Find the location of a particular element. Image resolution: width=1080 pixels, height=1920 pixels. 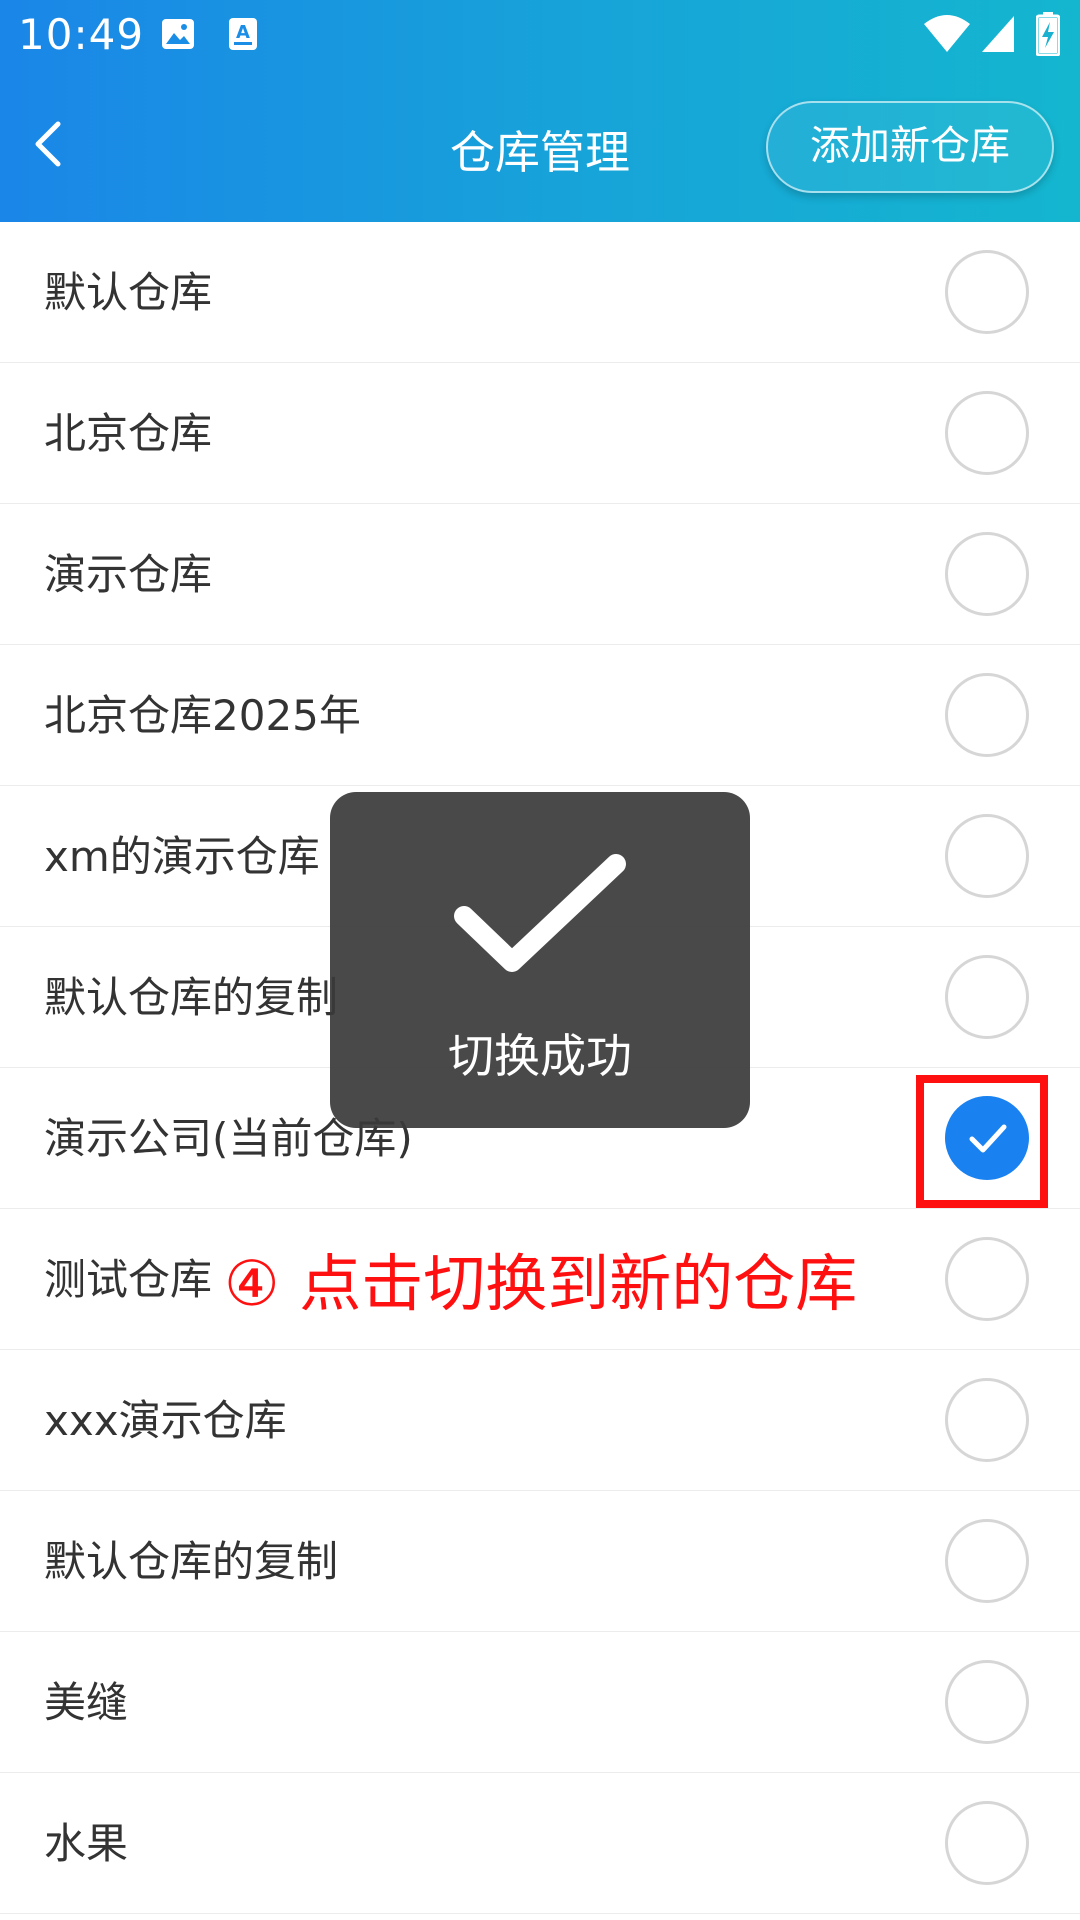

warehouse-row: xxx演示仓库 is located at coordinates (540, 1420).